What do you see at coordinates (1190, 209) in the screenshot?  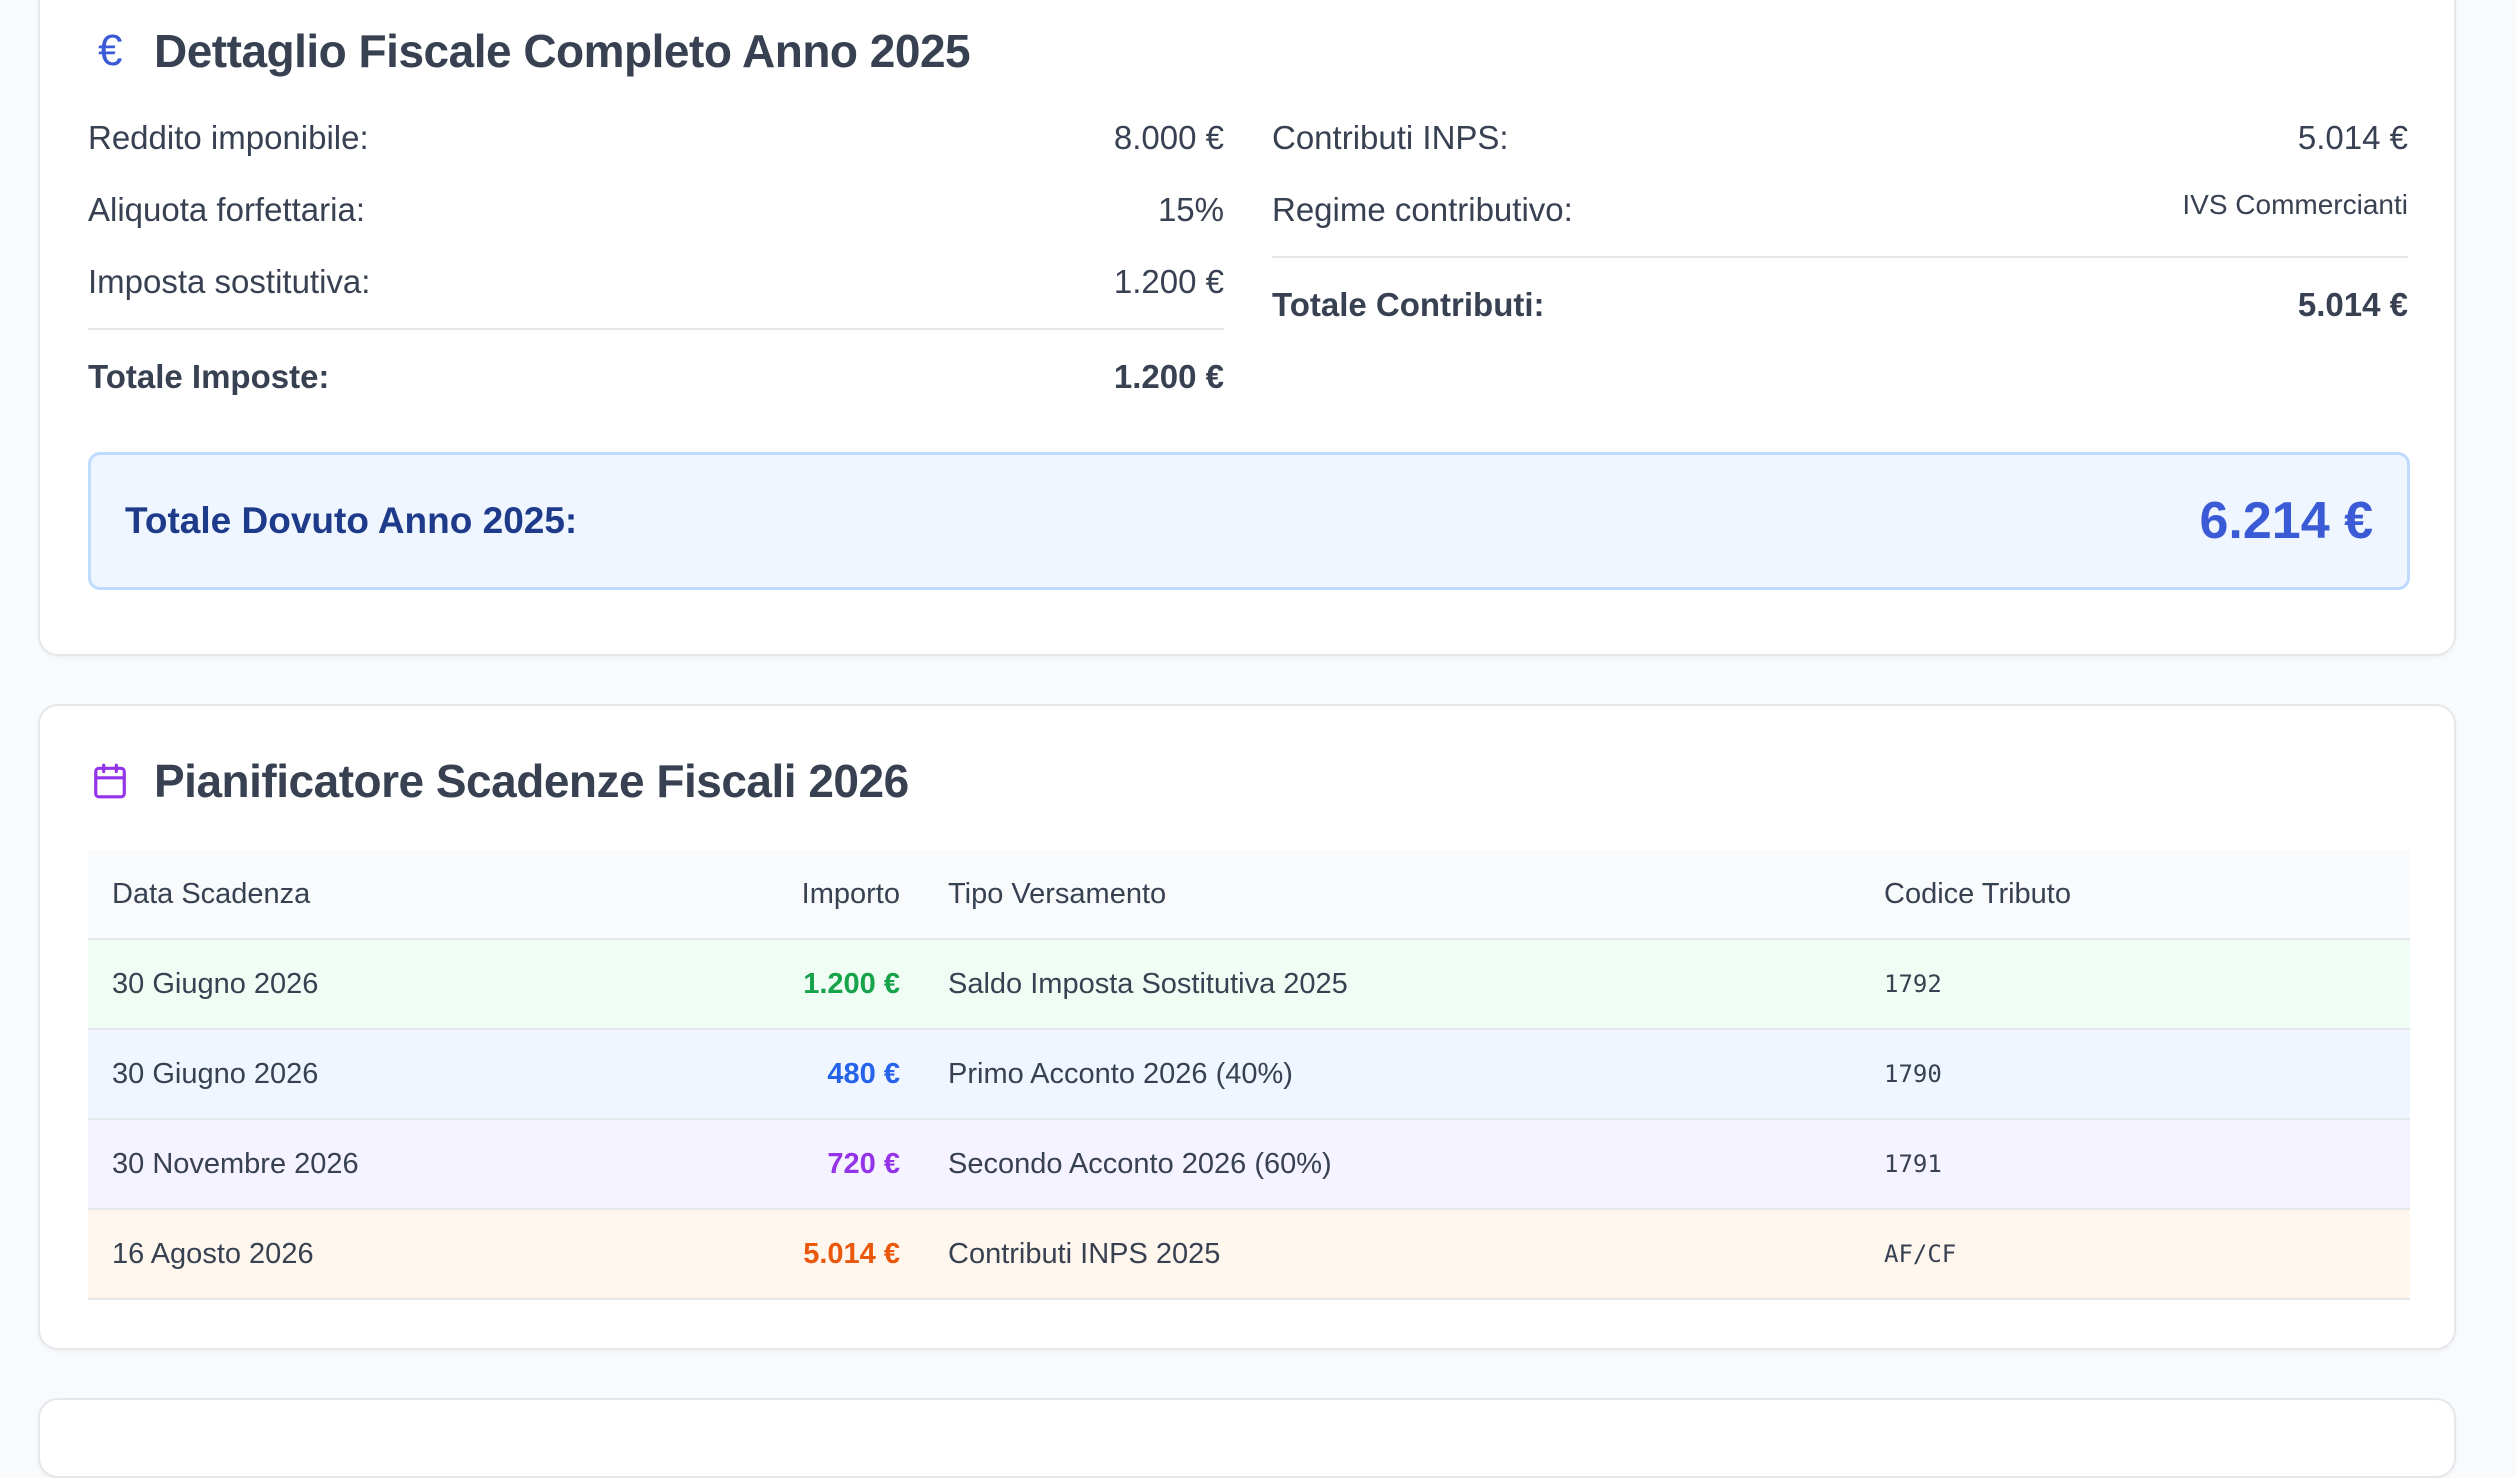 I see `row-value: 15%` at bounding box center [1190, 209].